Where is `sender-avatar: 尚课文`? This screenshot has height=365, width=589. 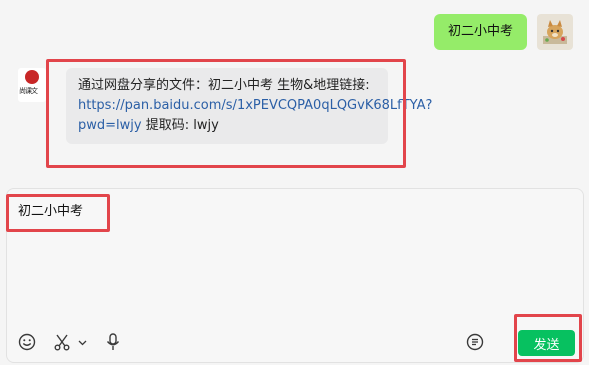 sender-avatar: 尚课文 is located at coordinates (32, 85).